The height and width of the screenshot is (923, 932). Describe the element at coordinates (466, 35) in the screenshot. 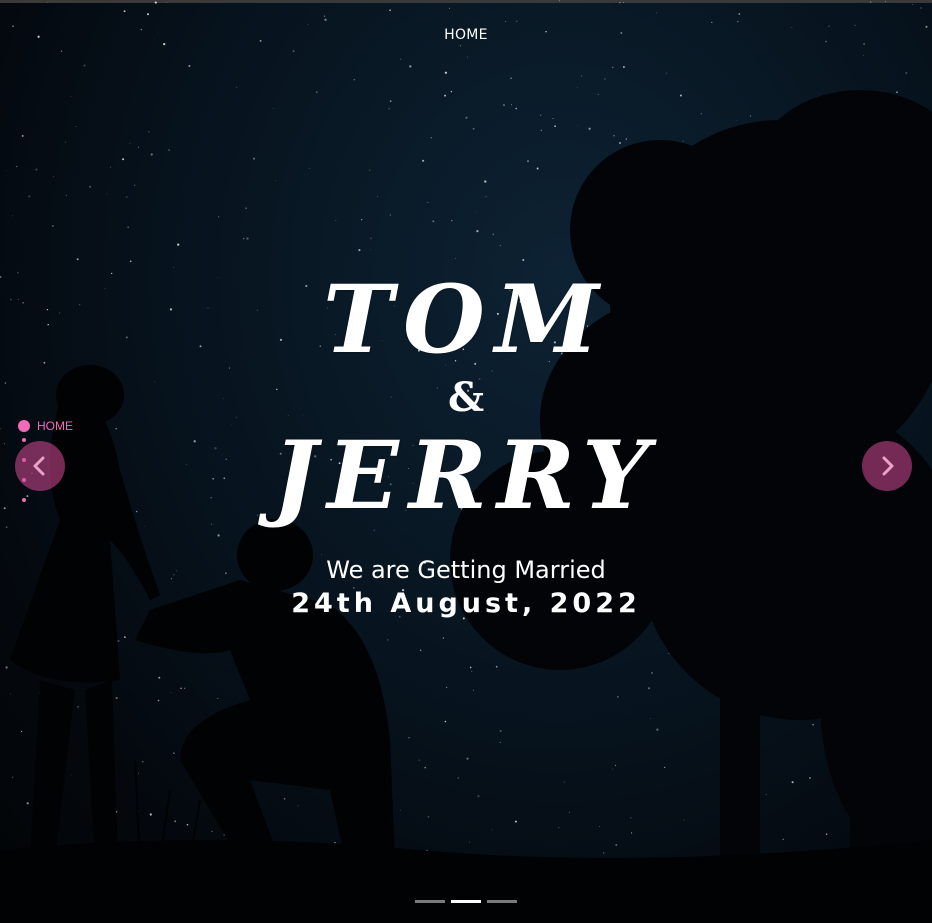

I see `nav-home-link: HOME` at that location.